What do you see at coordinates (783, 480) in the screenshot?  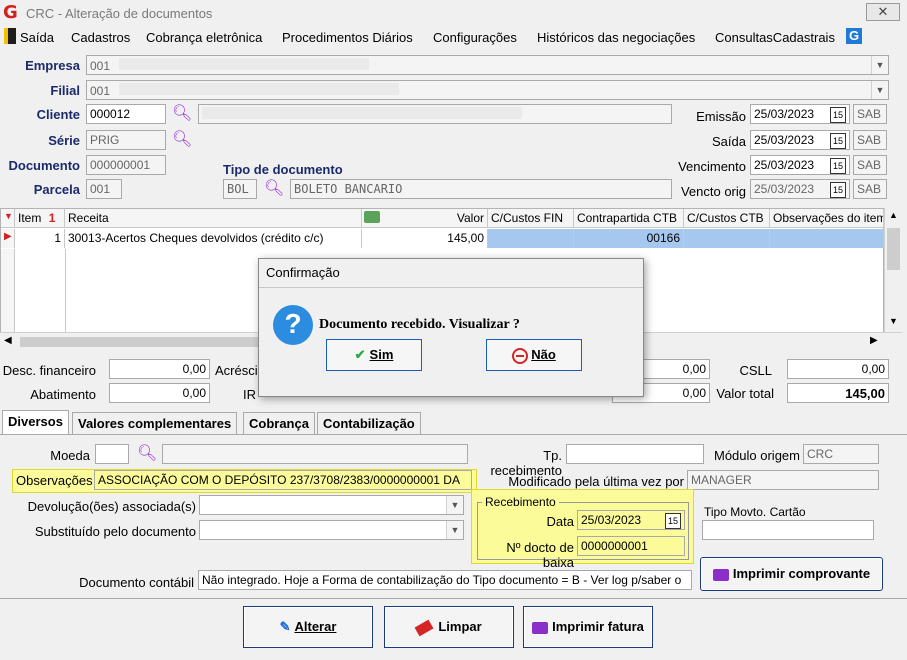 I see `modificado-input: MANAGER` at bounding box center [783, 480].